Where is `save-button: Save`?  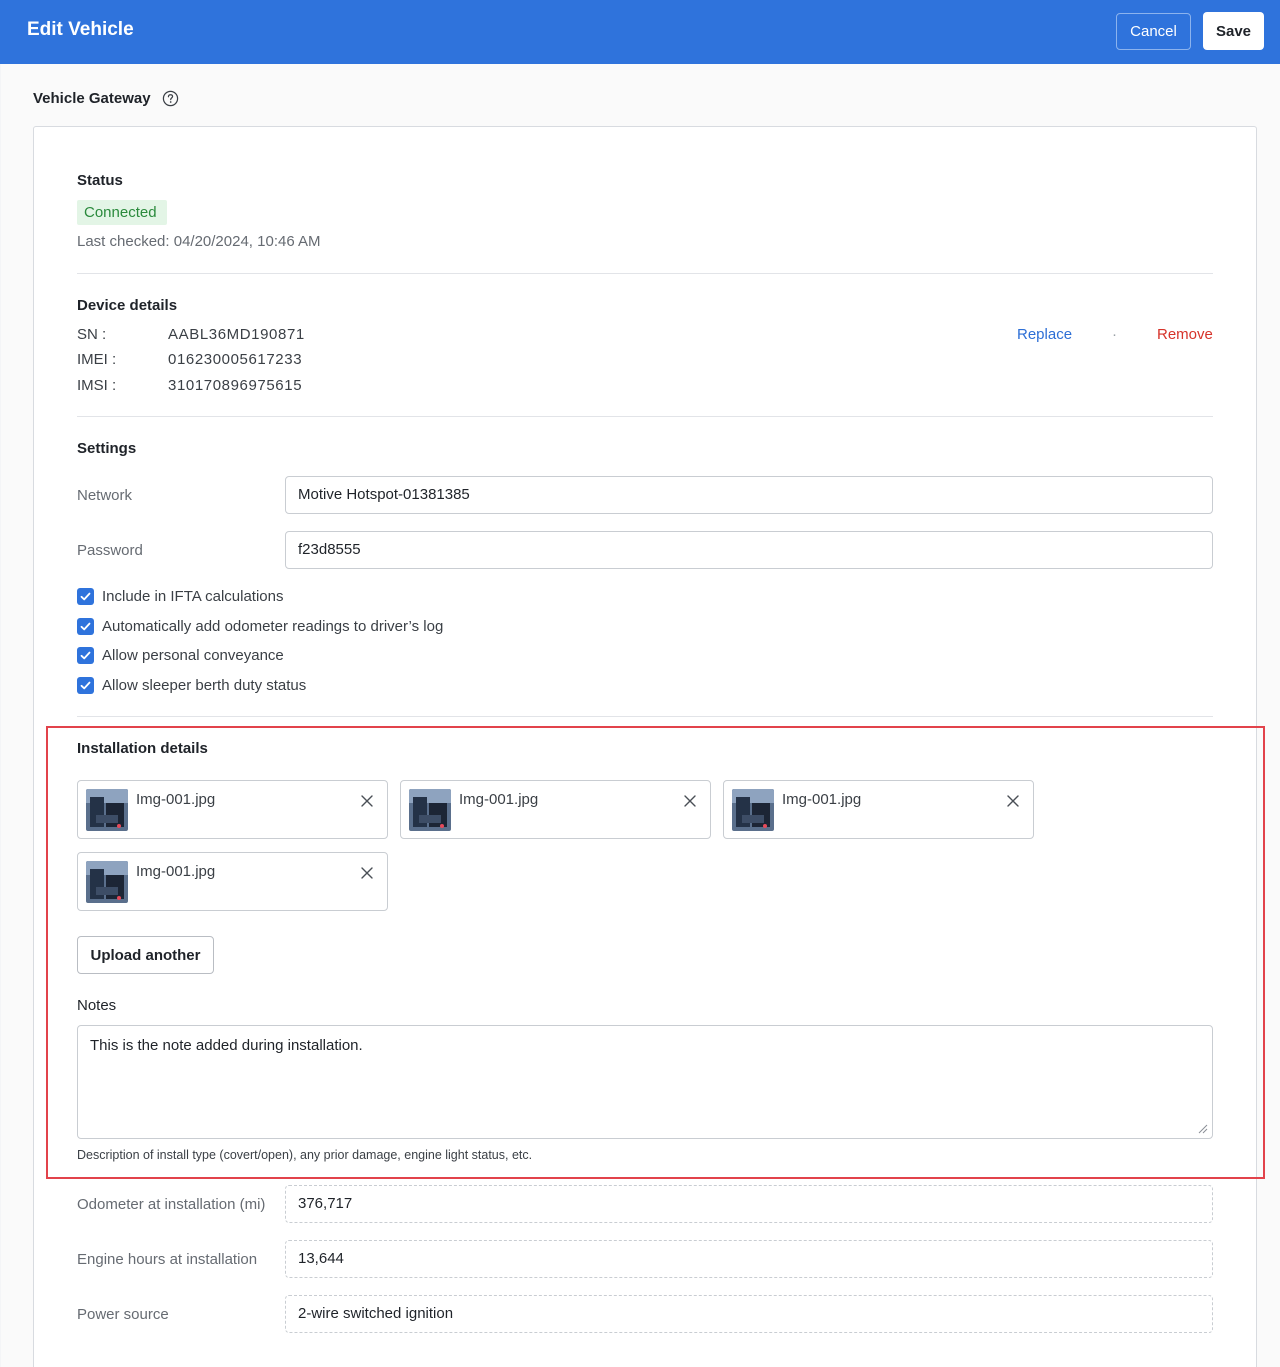 save-button: Save is located at coordinates (1233, 31).